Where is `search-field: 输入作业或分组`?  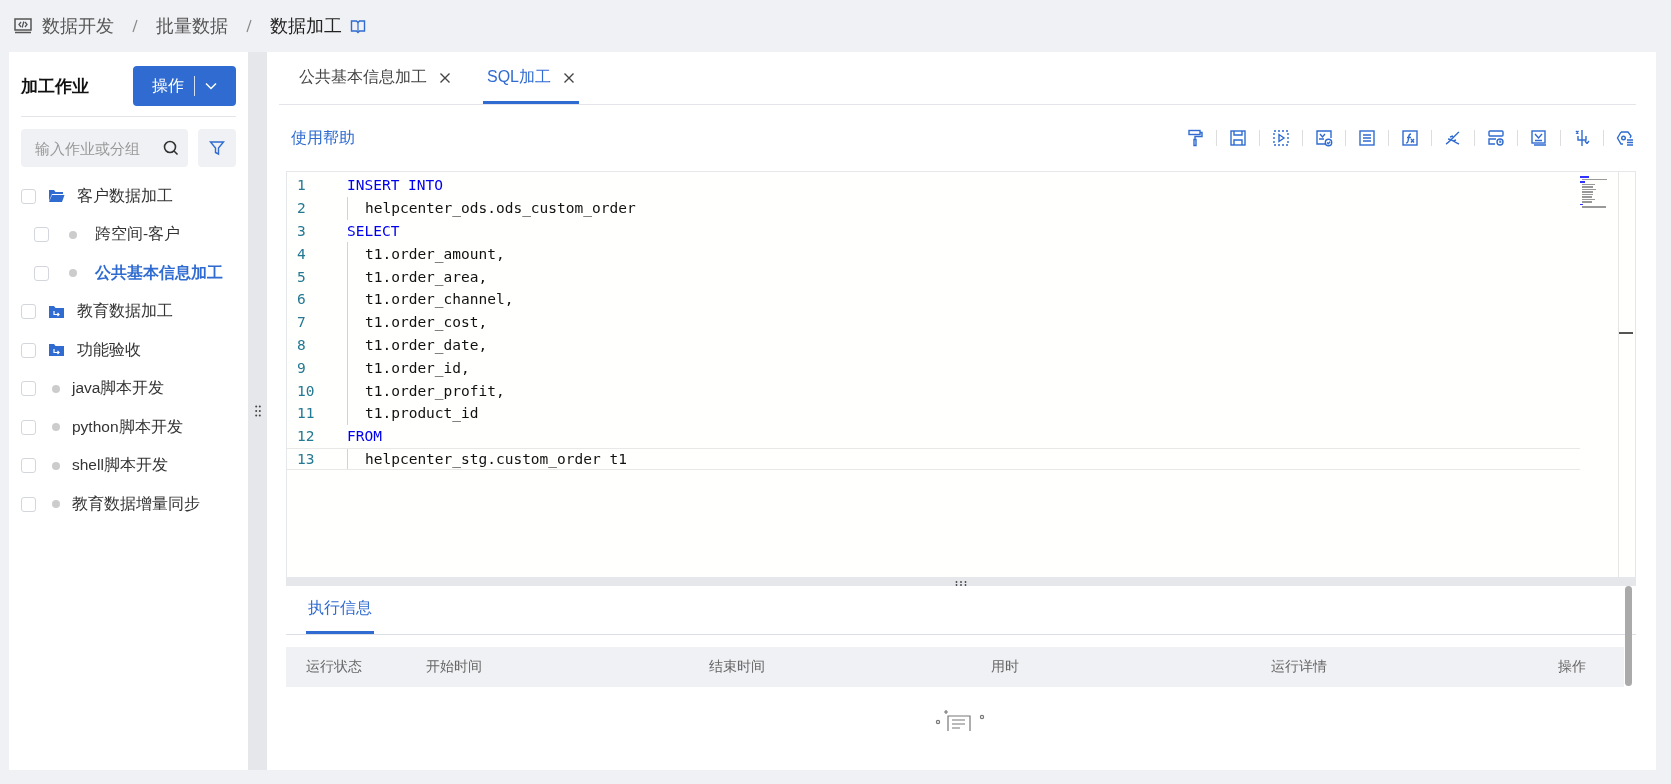 search-field: 输入作业或分组 is located at coordinates (104, 148).